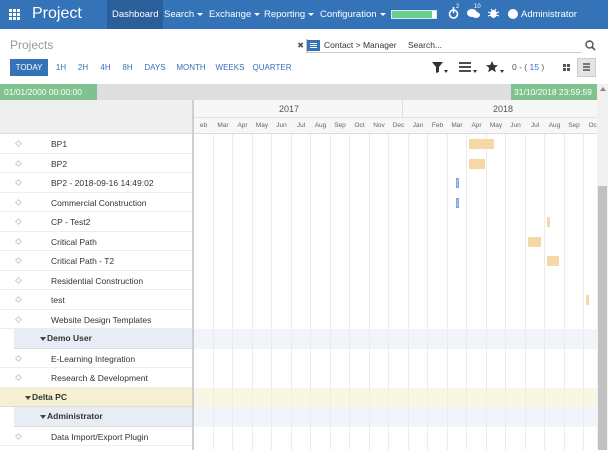 Image resolution: width=608 pixels, height=450 pixels. Describe the element at coordinates (496, 125) in the screenshot. I see `month-label: May` at that location.